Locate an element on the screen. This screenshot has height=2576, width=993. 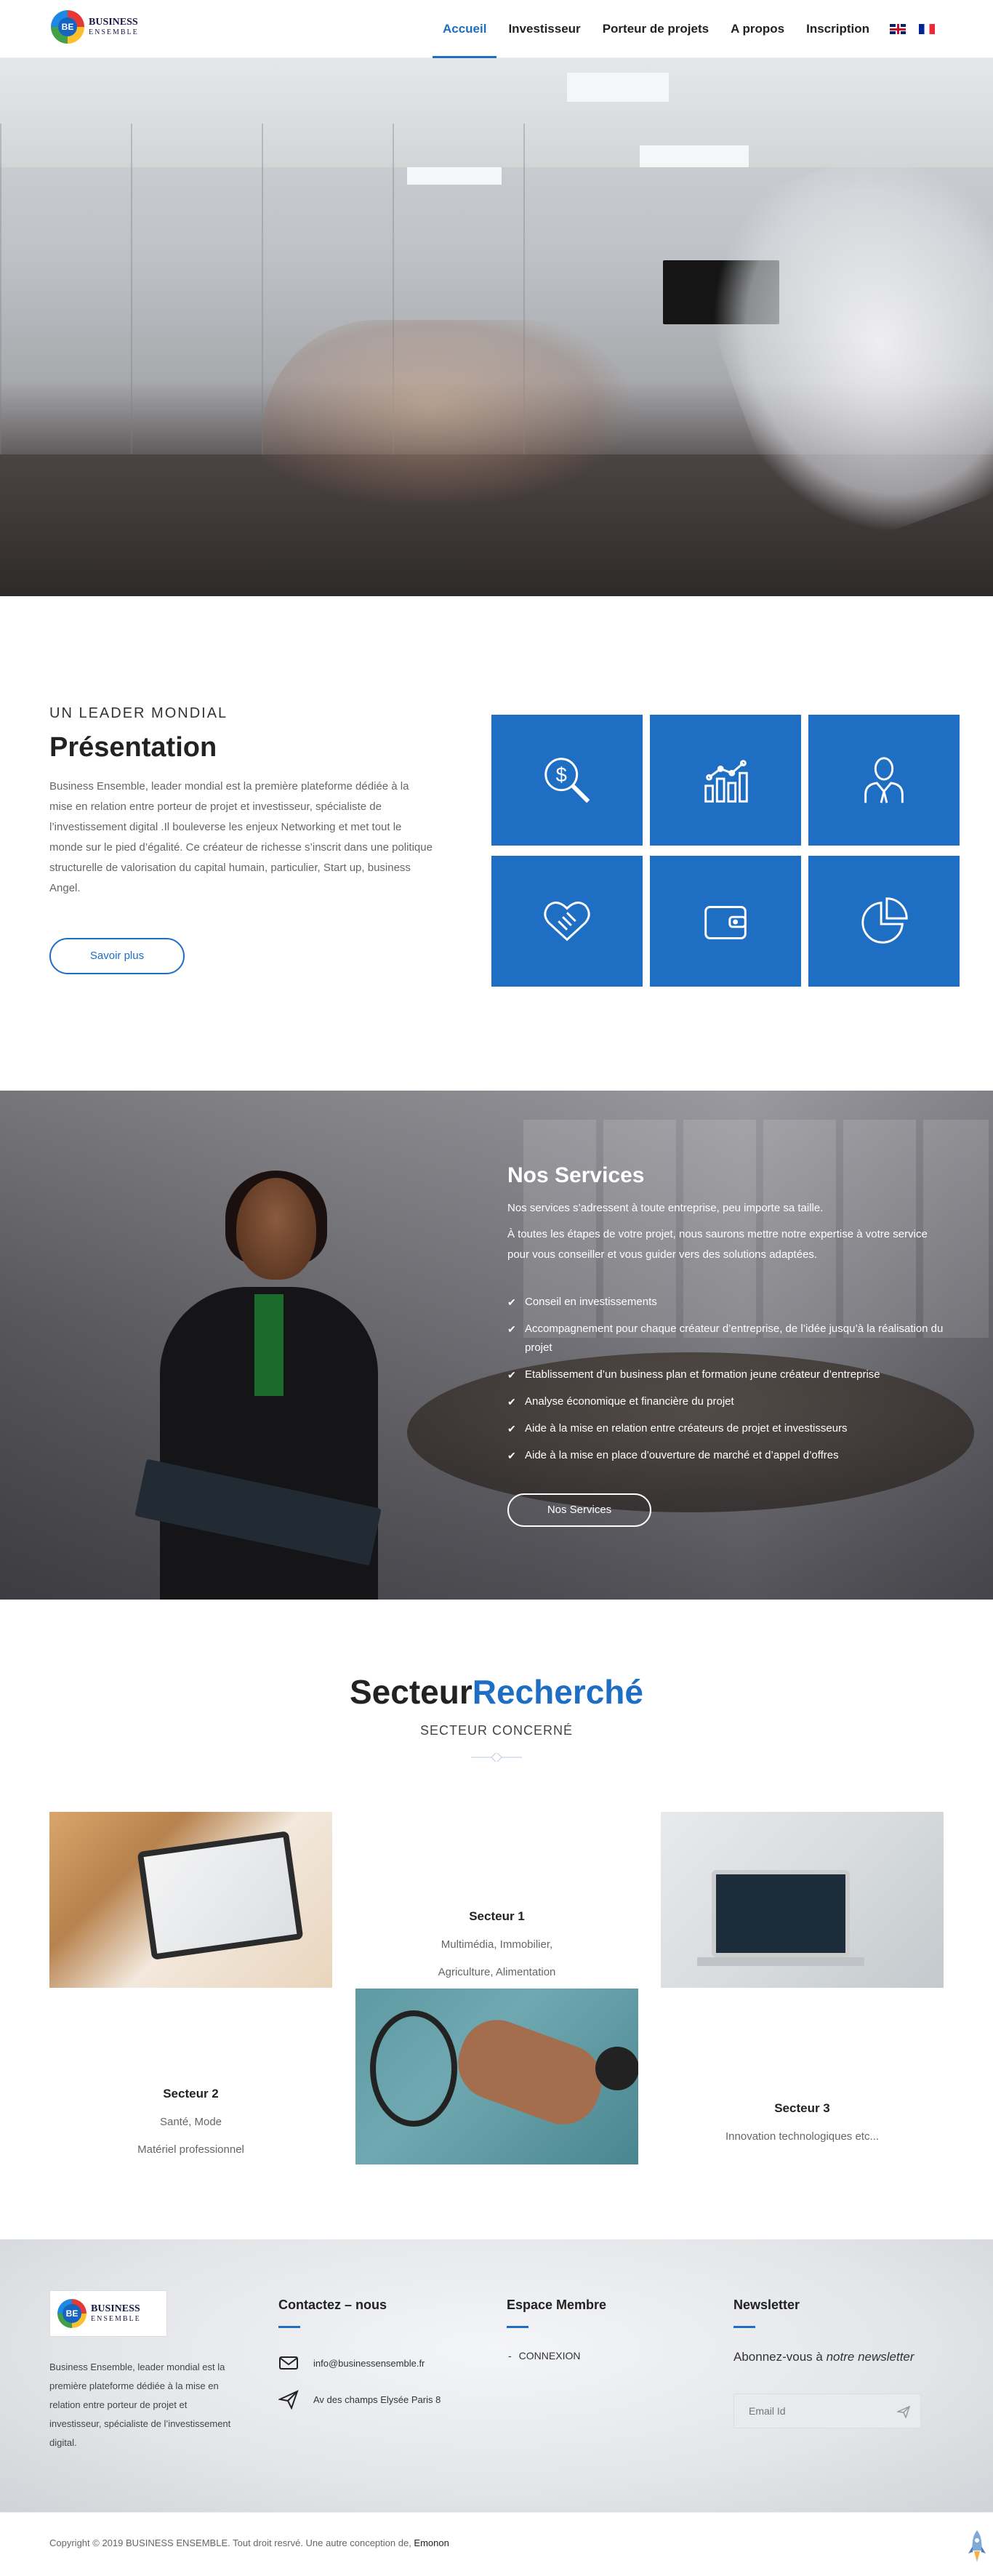
site-logo: BE BUSINESS ENSEMBLE is located at coordinates (95, 27).